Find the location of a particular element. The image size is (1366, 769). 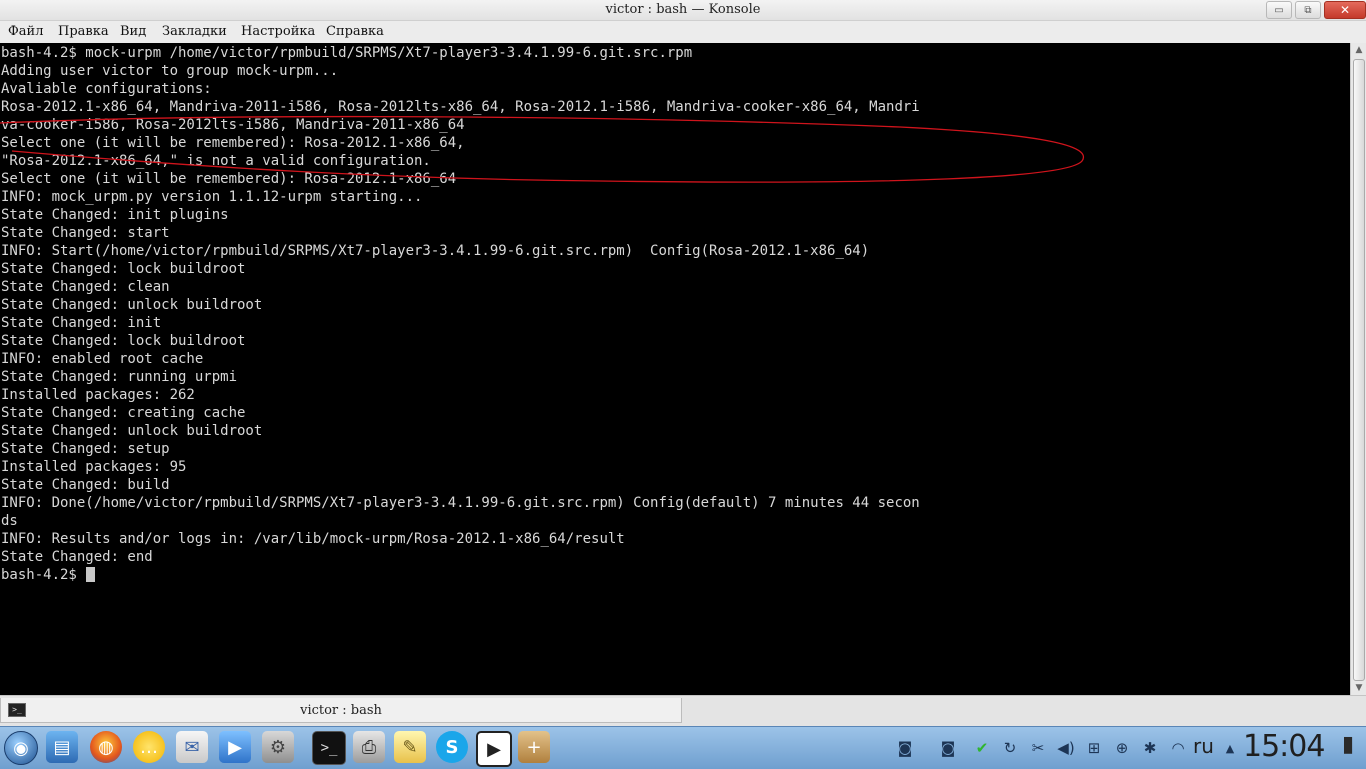

konsole-tab-bar: >_ victor : bash is located at coordinates (683, 711).